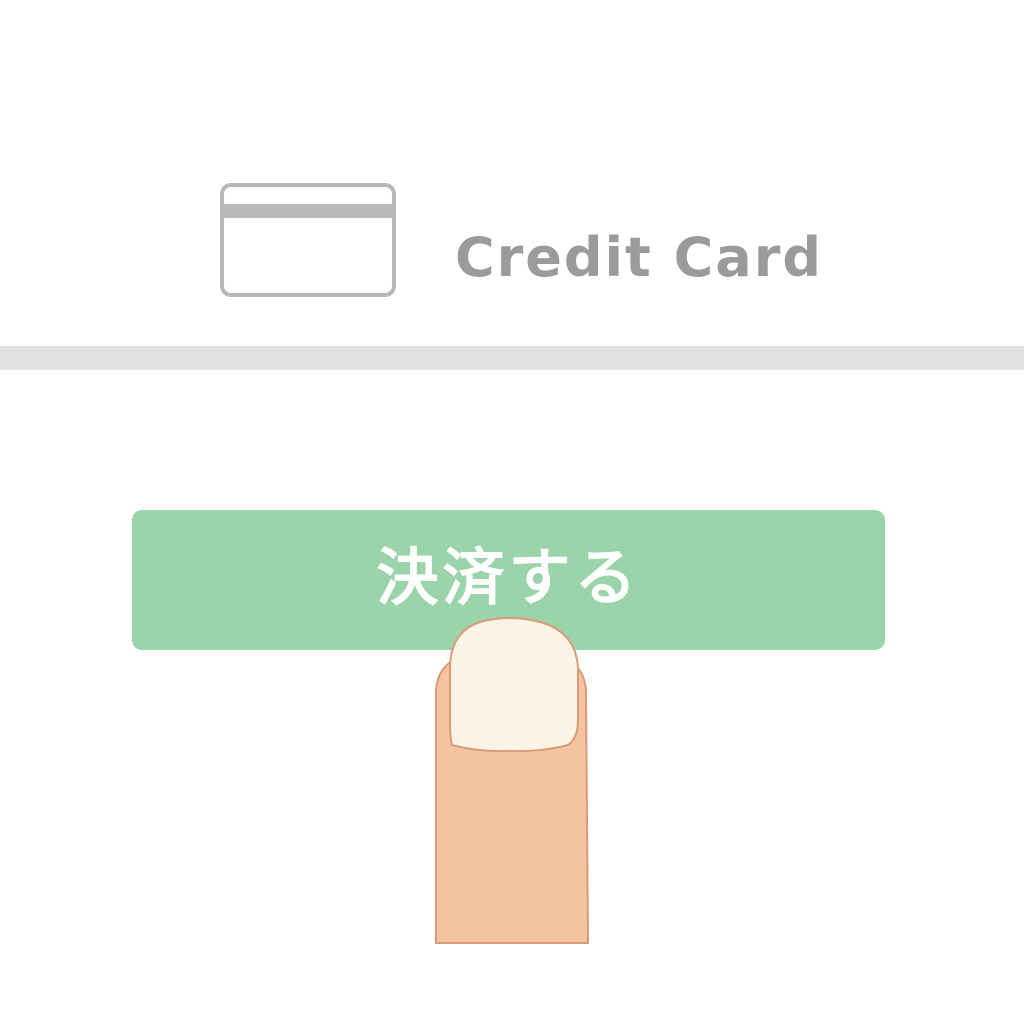  I want to click on payment-option-label: Credit Card, so click(639, 257).